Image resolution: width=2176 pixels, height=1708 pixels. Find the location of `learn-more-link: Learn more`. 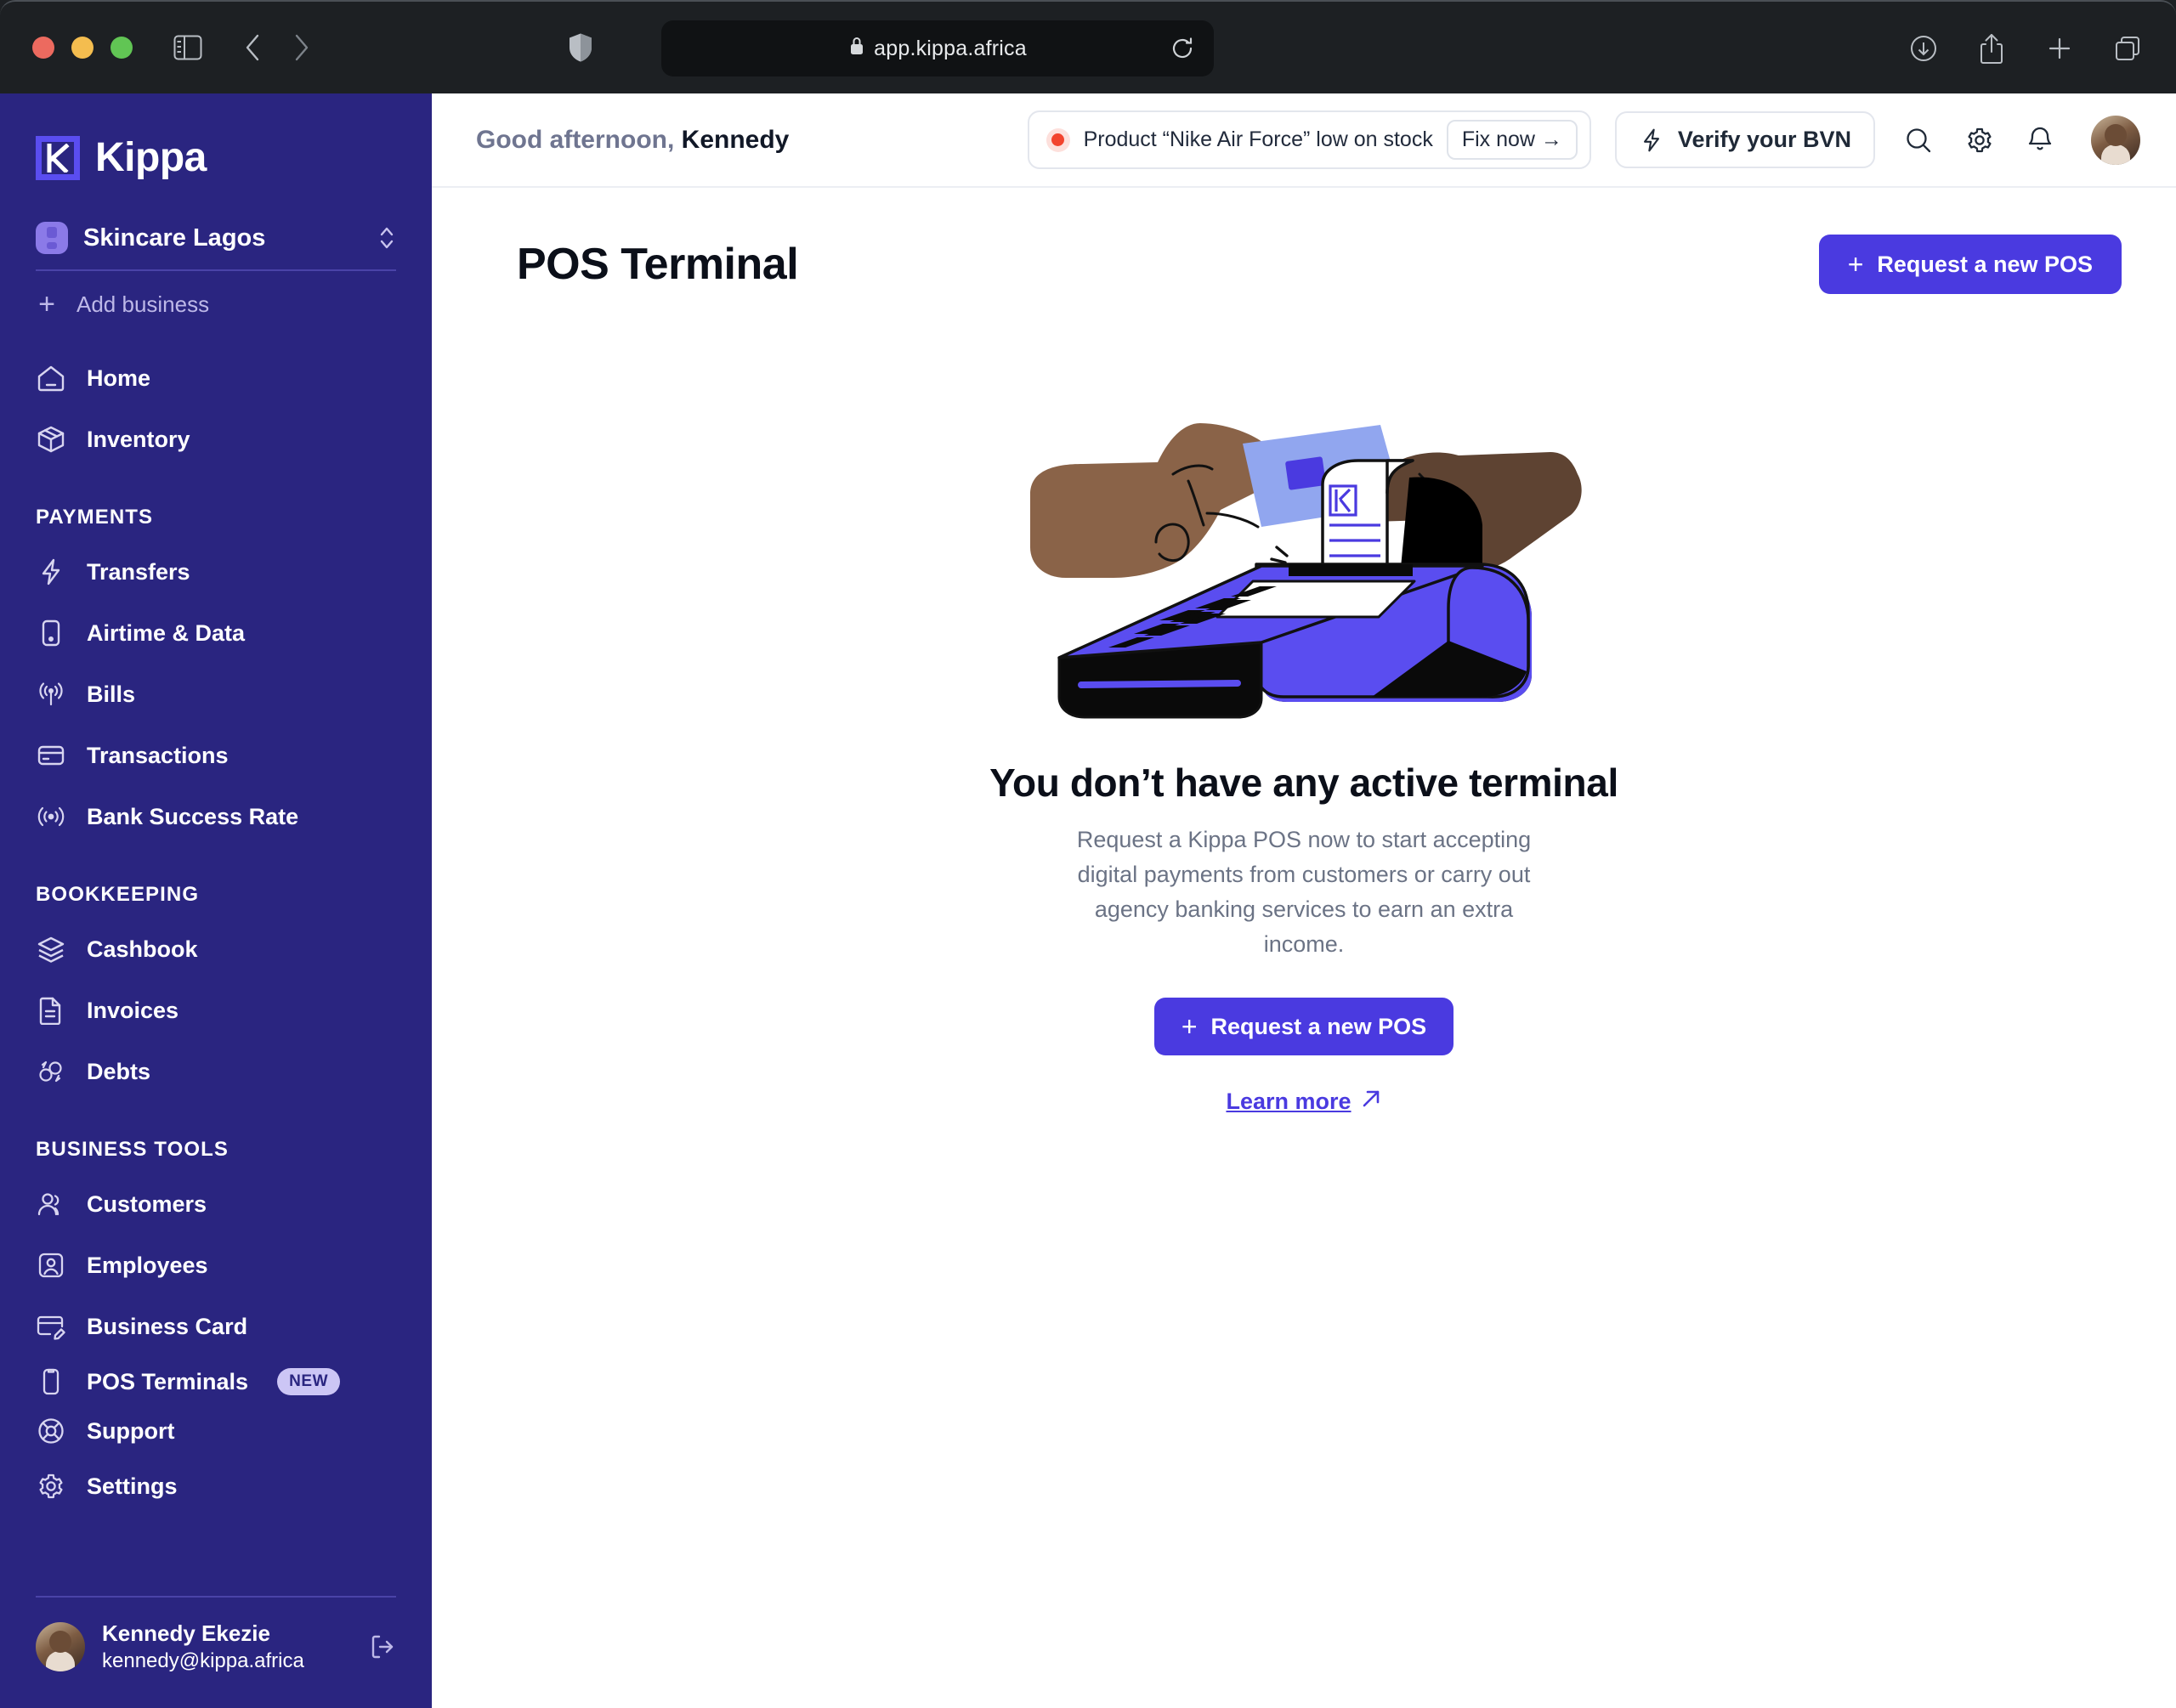

learn-more-link: Learn more is located at coordinates (1303, 1102).